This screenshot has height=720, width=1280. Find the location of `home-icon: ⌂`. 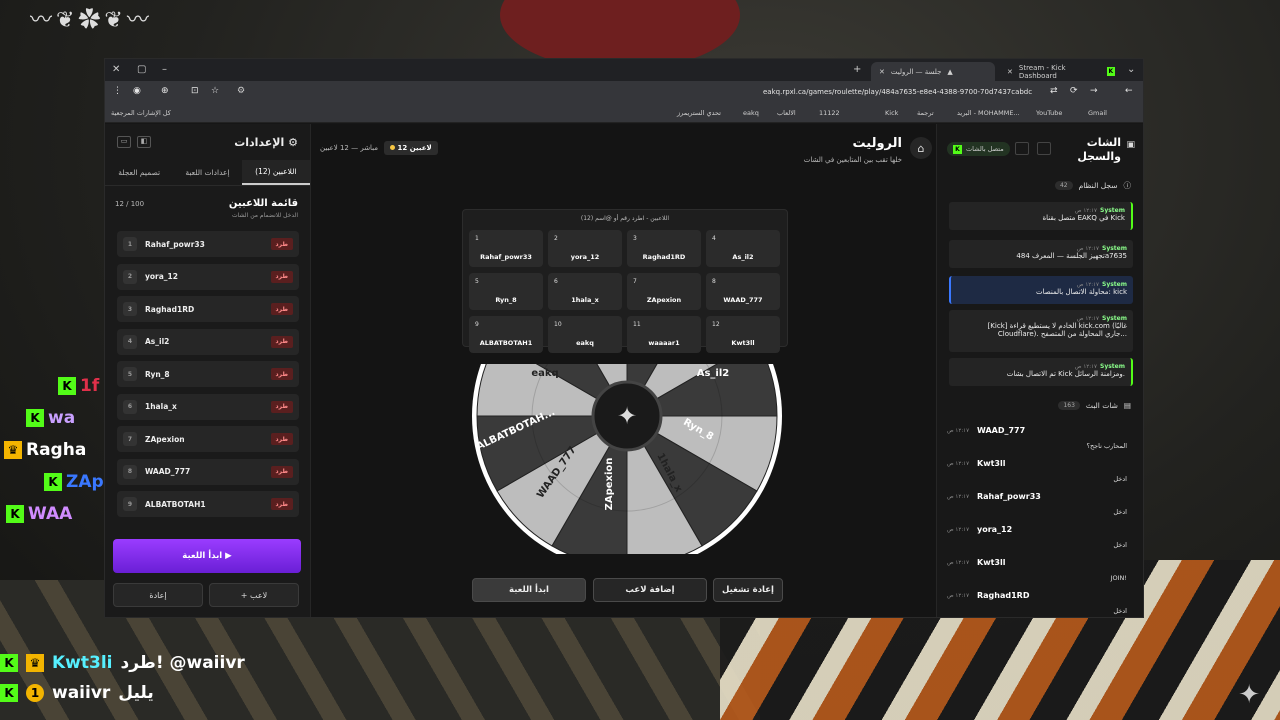

home-icon: ⌂ is located at coordinates (921, 148).